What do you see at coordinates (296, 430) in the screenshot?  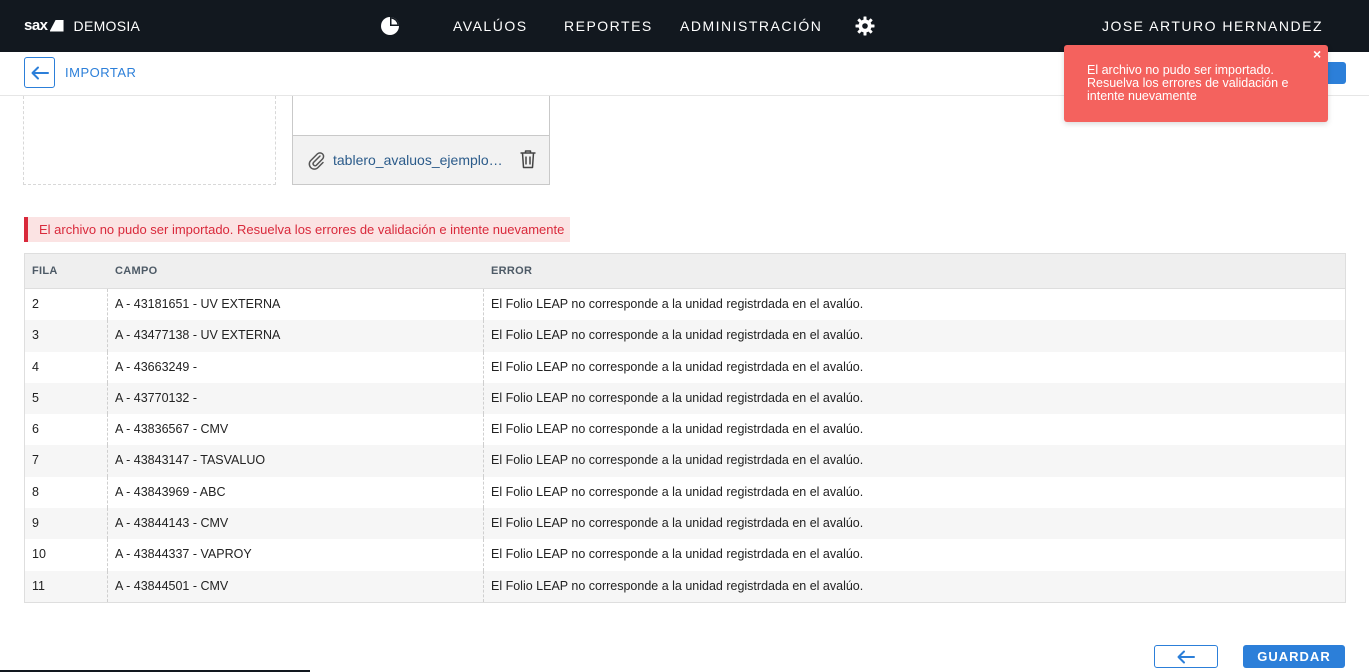 I see `cell-campo: A - 43836567 - CMV` at bounding box center [296, 430].